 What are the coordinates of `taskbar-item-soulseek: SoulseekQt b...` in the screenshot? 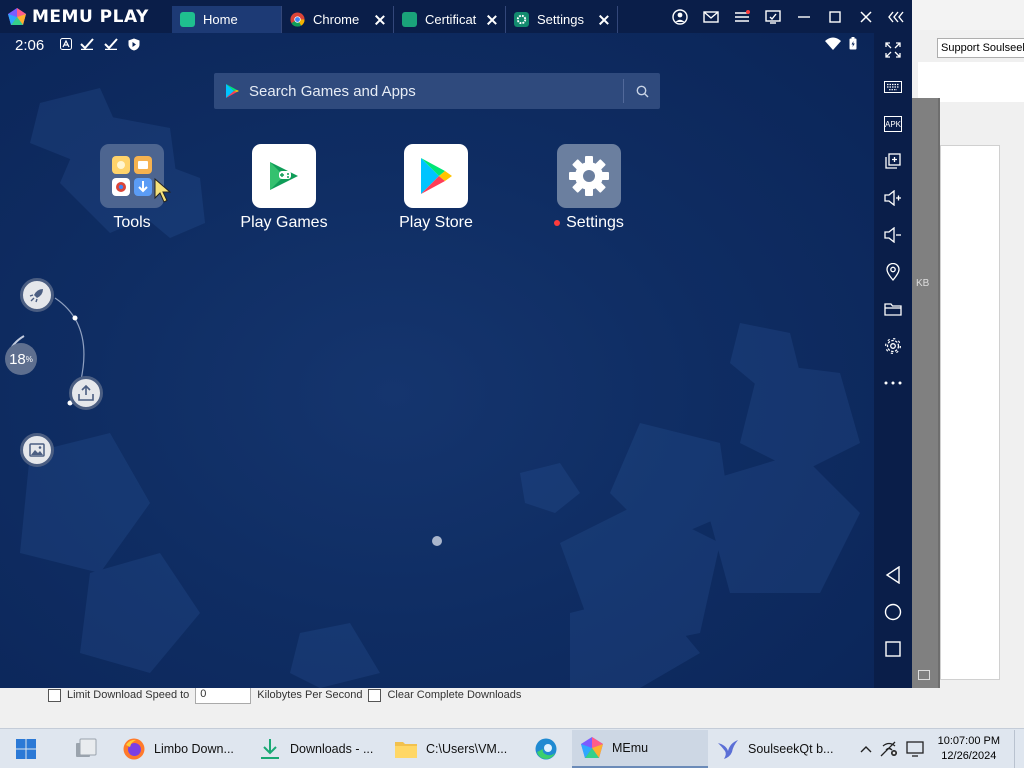 It's located at (776, 749).